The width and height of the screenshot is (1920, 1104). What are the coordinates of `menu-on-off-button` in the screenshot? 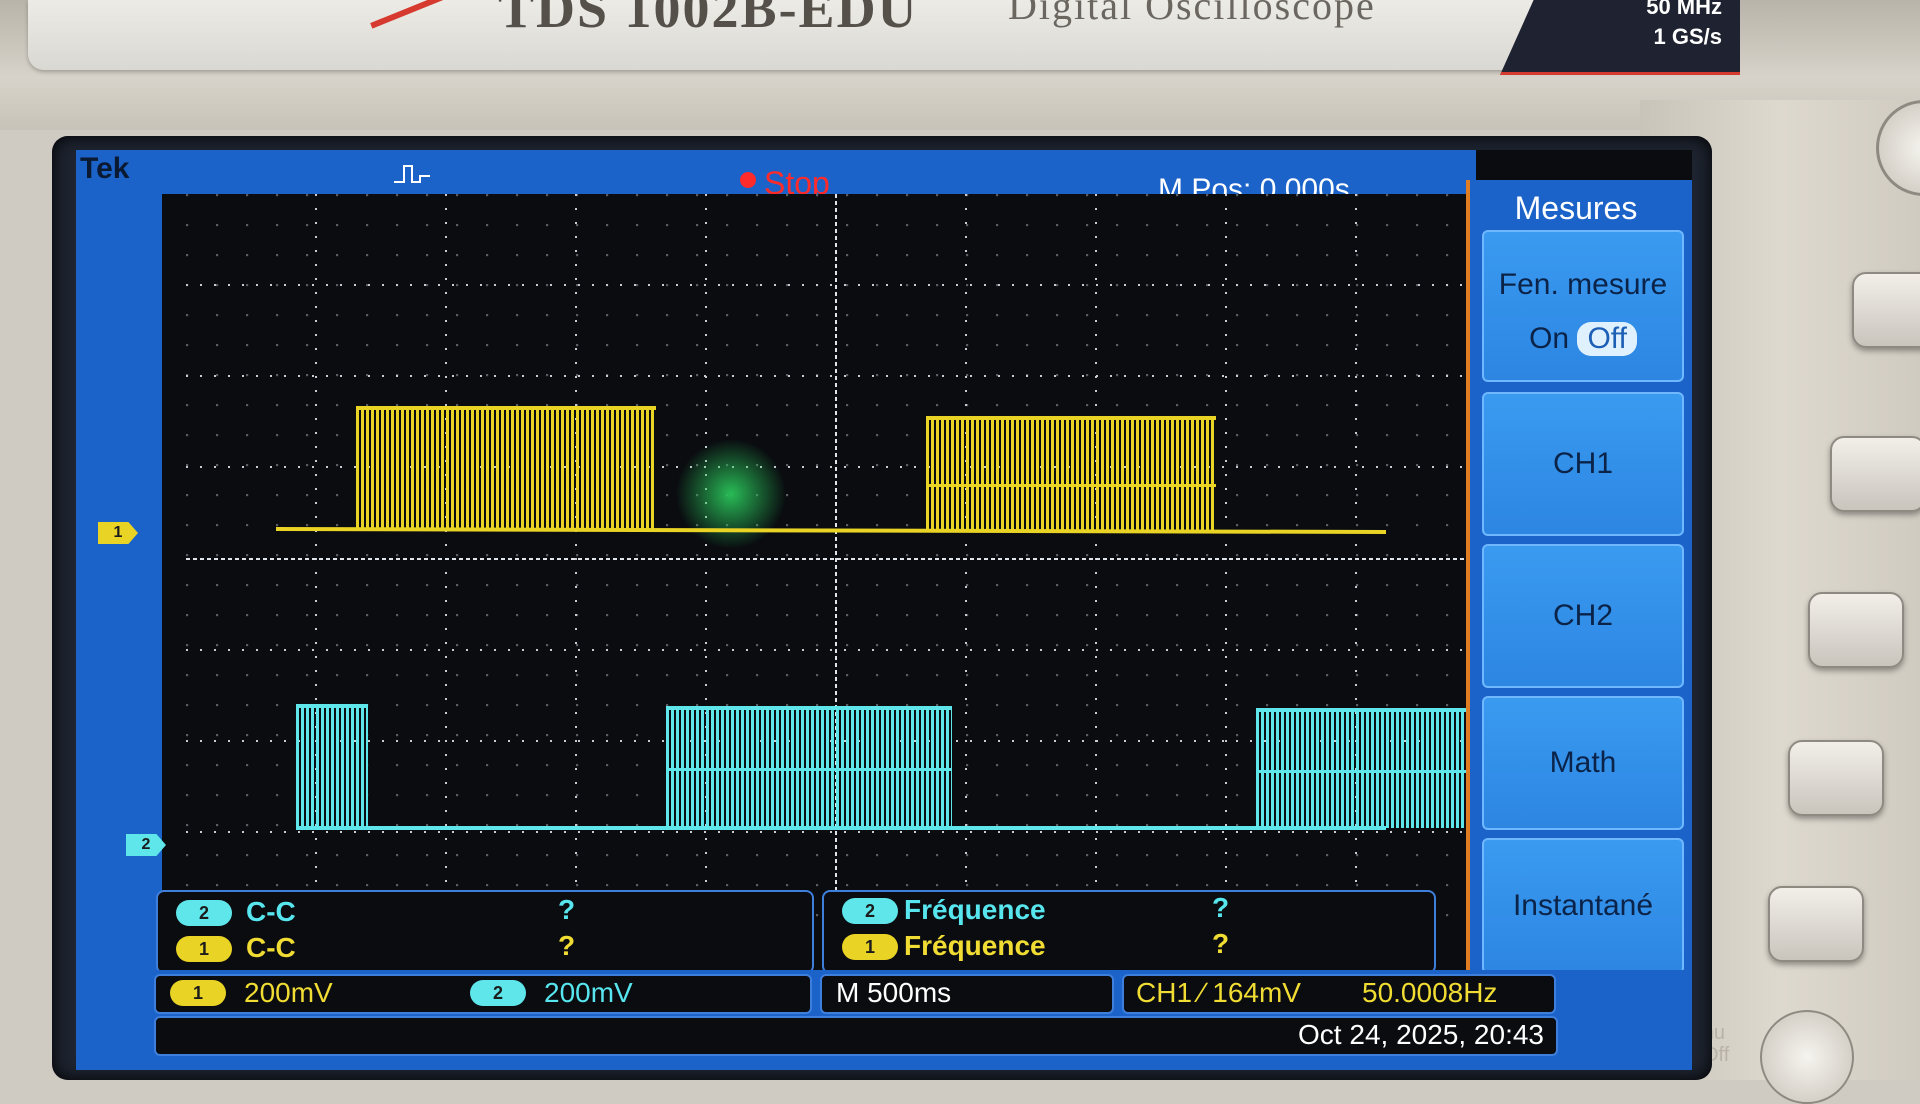 It's located at (1807, 1057).